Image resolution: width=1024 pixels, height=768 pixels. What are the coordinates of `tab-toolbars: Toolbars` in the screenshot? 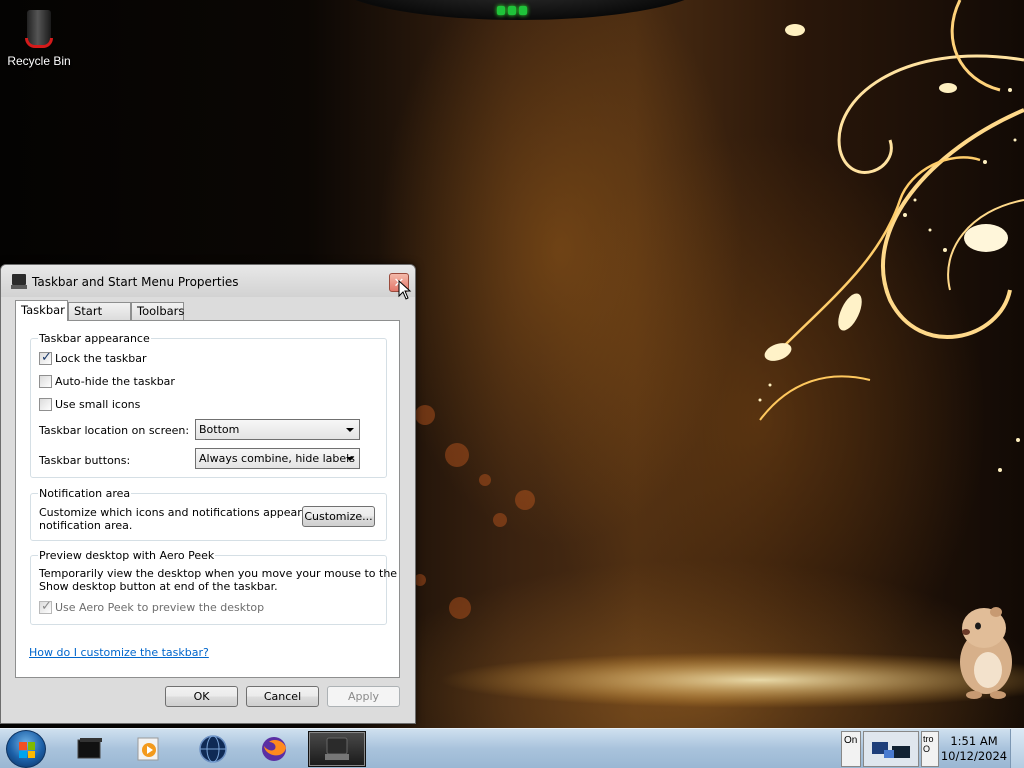 It's located at (157, 311).